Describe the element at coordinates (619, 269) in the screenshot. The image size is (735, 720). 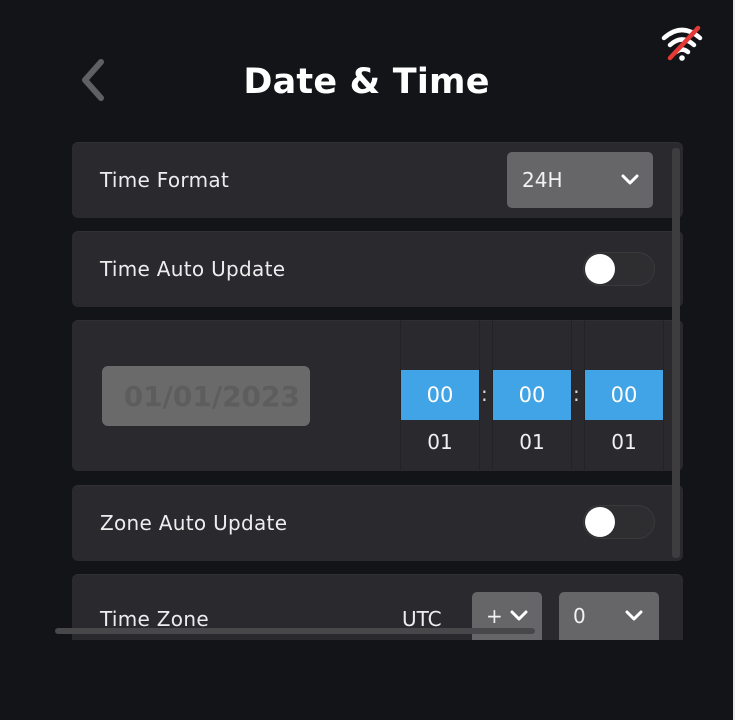
I see `time-auto-update-toggle` at that location.